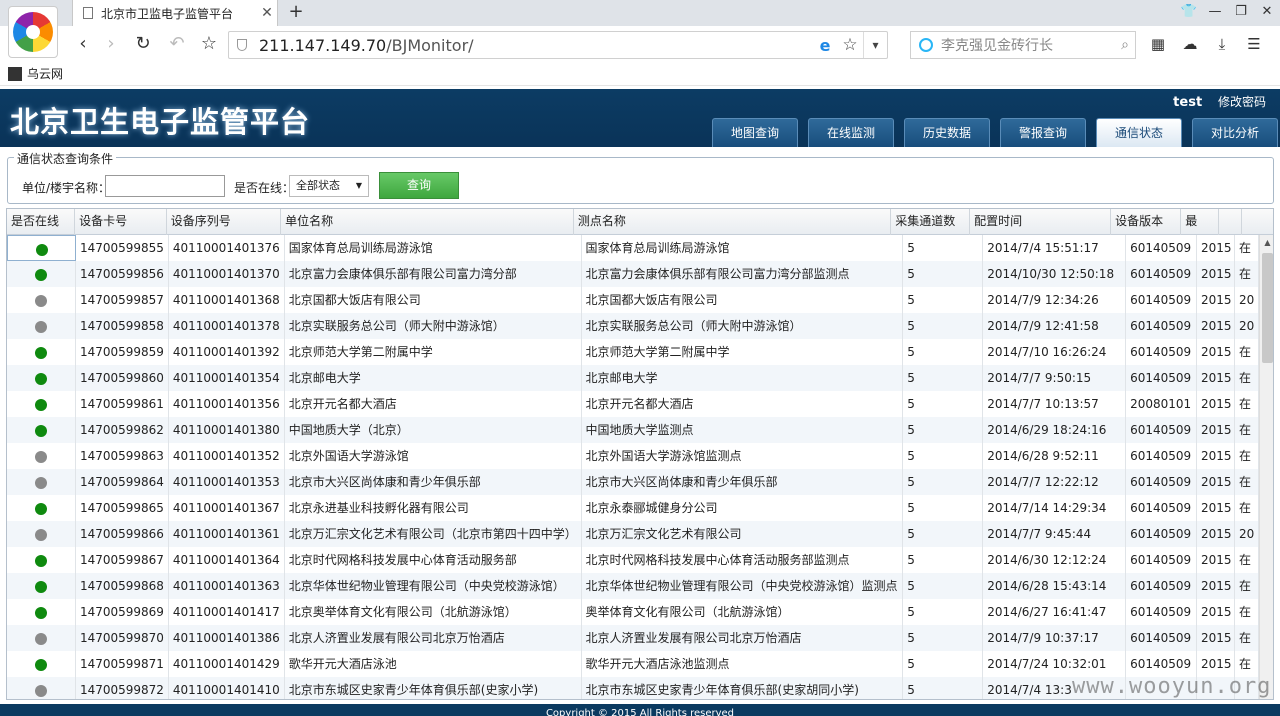 The width and height of the screenshot is (1280, 716). I want to click on cell-serial: 40110001401378, so click(227, 326).